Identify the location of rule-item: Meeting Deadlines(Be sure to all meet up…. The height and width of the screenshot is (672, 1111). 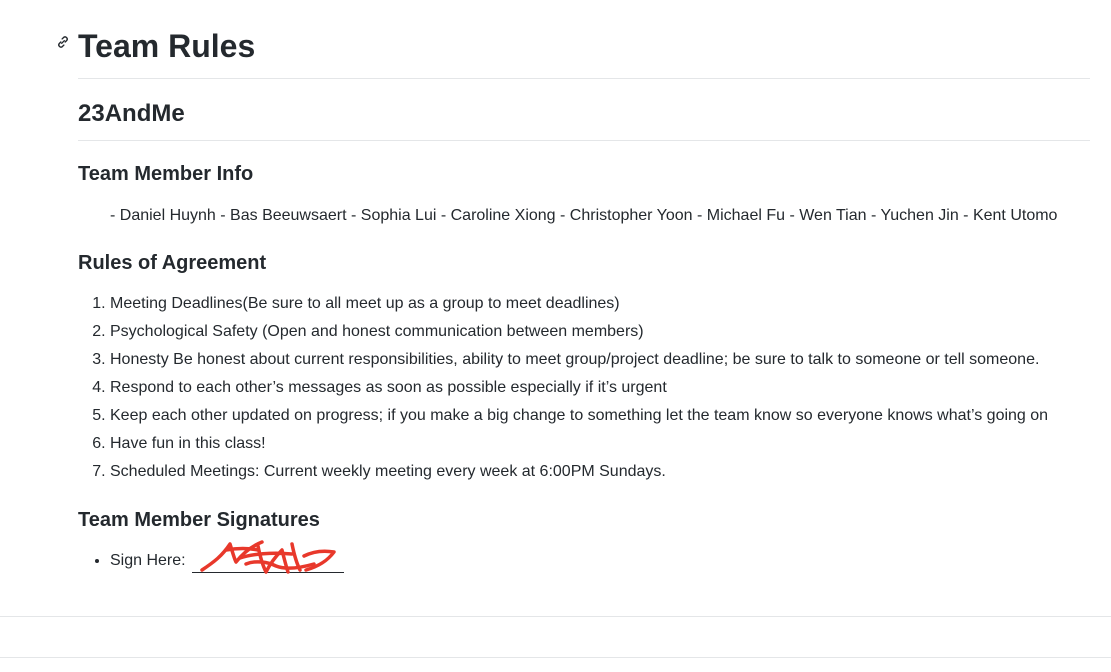
(605, 307).